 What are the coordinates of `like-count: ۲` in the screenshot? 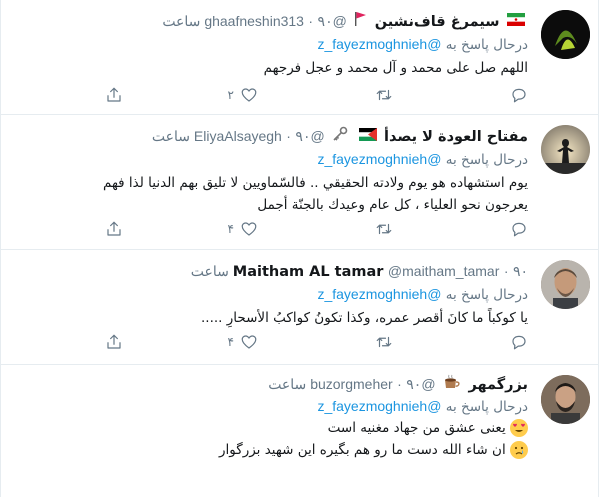 It's located at (230, 95).